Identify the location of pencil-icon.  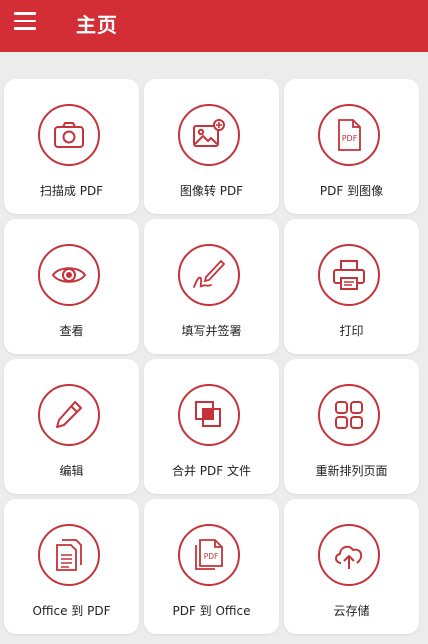
(69, 415).